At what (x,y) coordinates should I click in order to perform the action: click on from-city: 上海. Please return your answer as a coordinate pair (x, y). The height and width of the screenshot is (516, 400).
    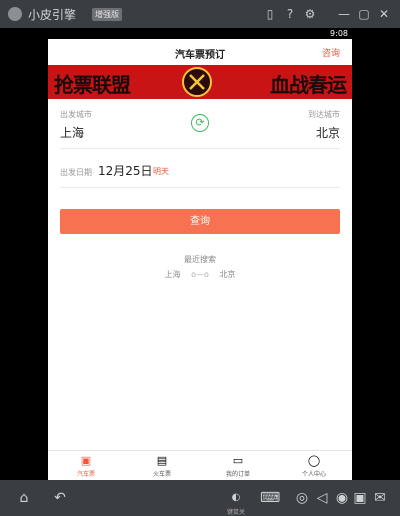
    Looking at the image, I should click on (72, 132).